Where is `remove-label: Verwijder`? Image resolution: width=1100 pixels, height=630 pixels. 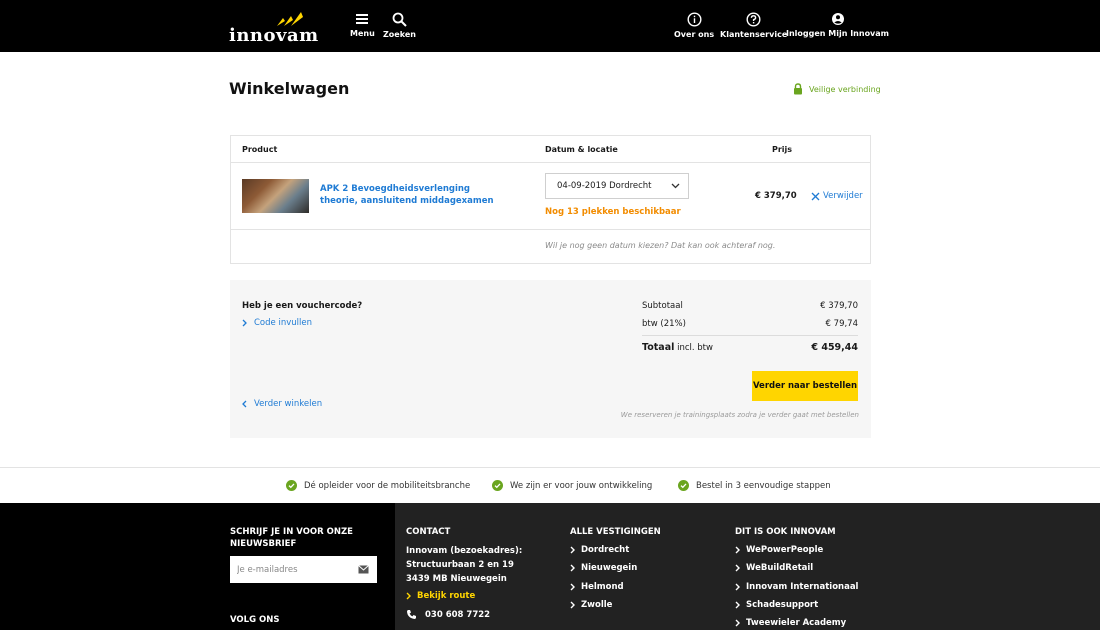
remove-label: Verwijder is located at coordinates (843, 196).